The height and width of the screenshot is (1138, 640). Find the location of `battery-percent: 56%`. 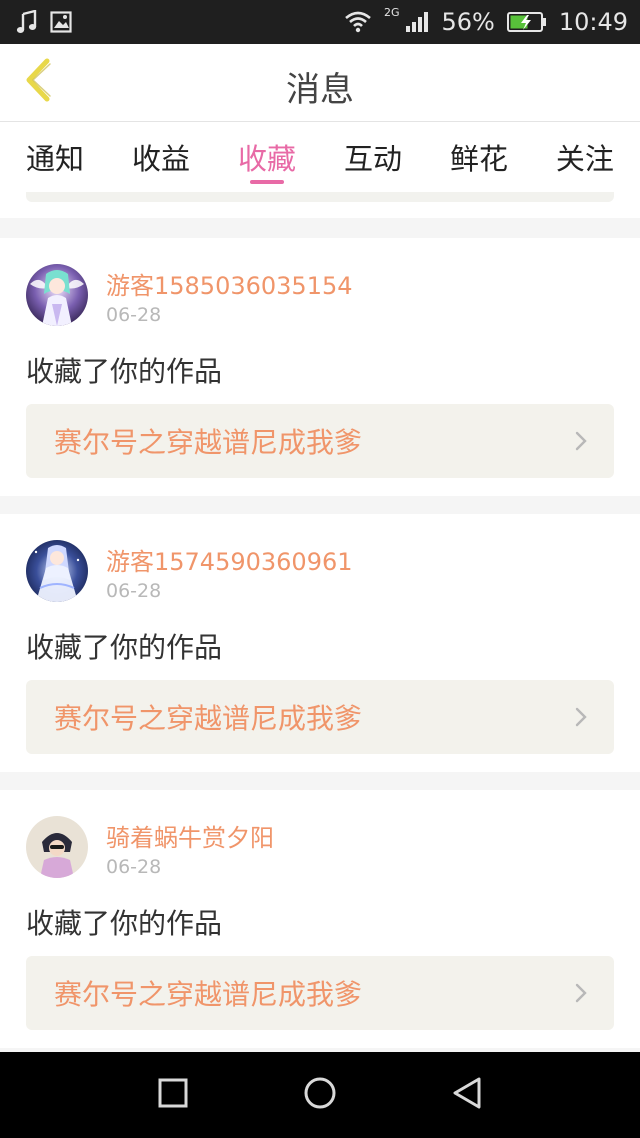

battery-percent: 56% is located at coordinates (468, 22).